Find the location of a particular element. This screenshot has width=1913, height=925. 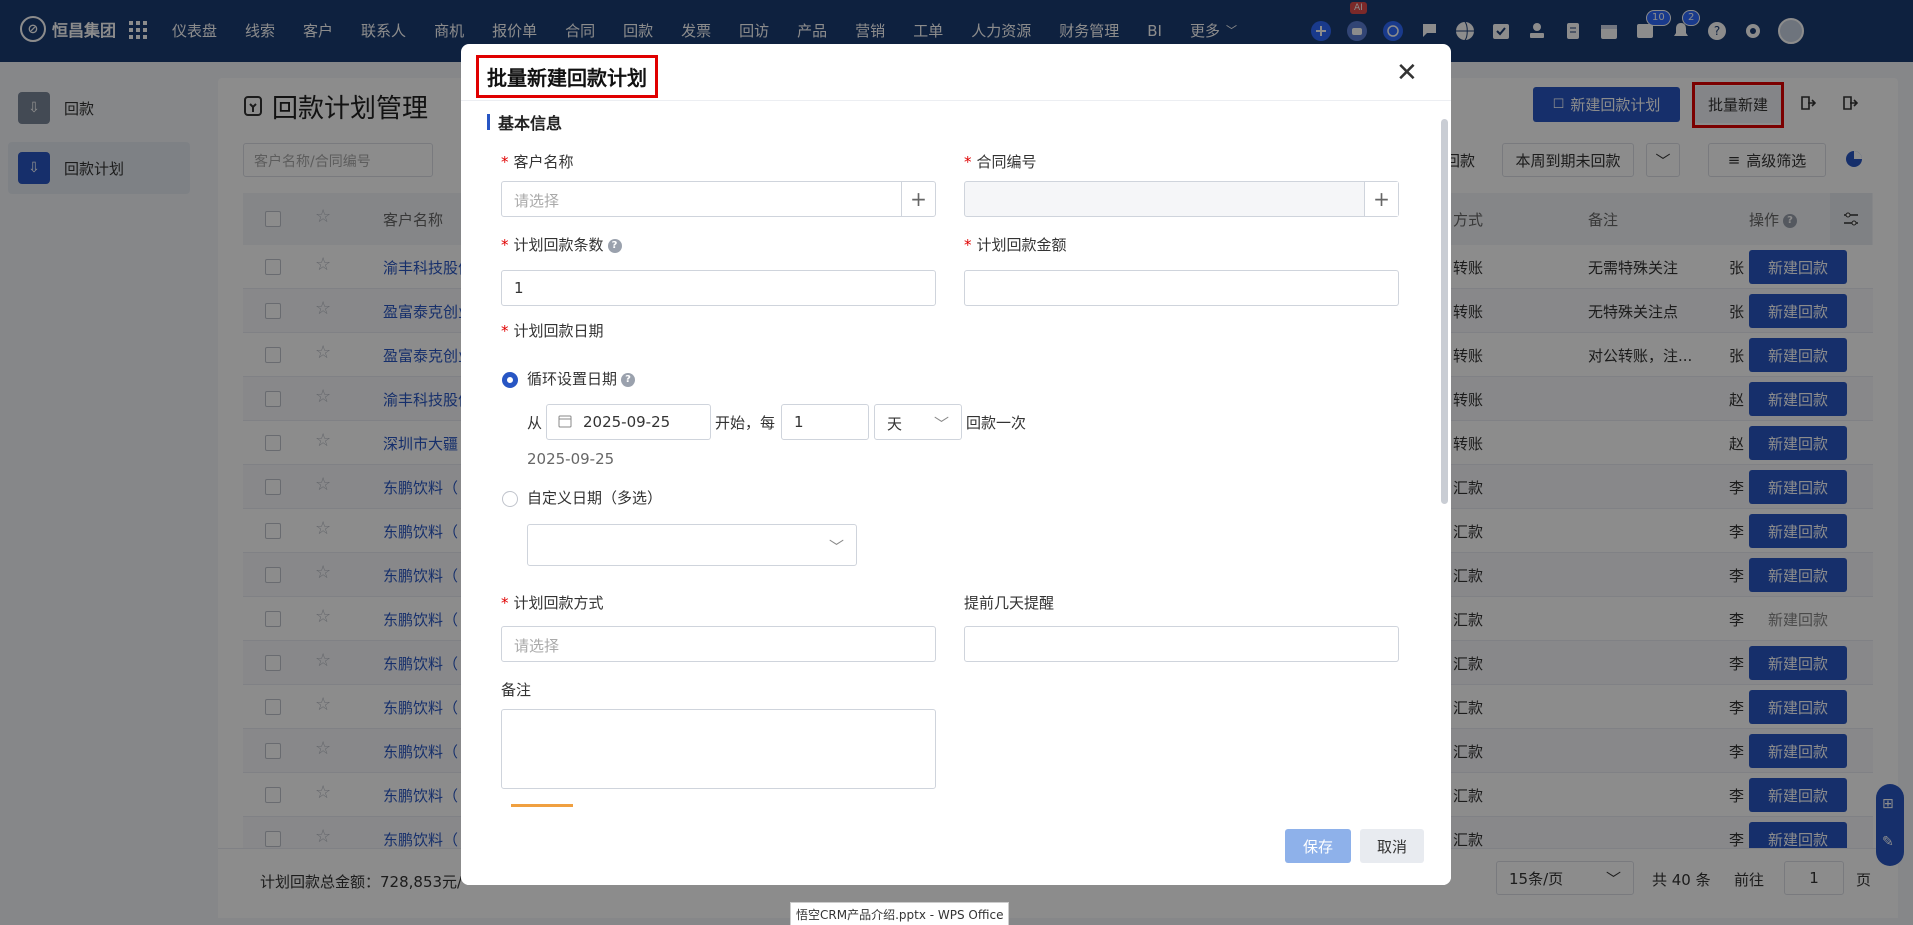

start-date-picker: 2025-09-25 is located at coordinates (628, 422).